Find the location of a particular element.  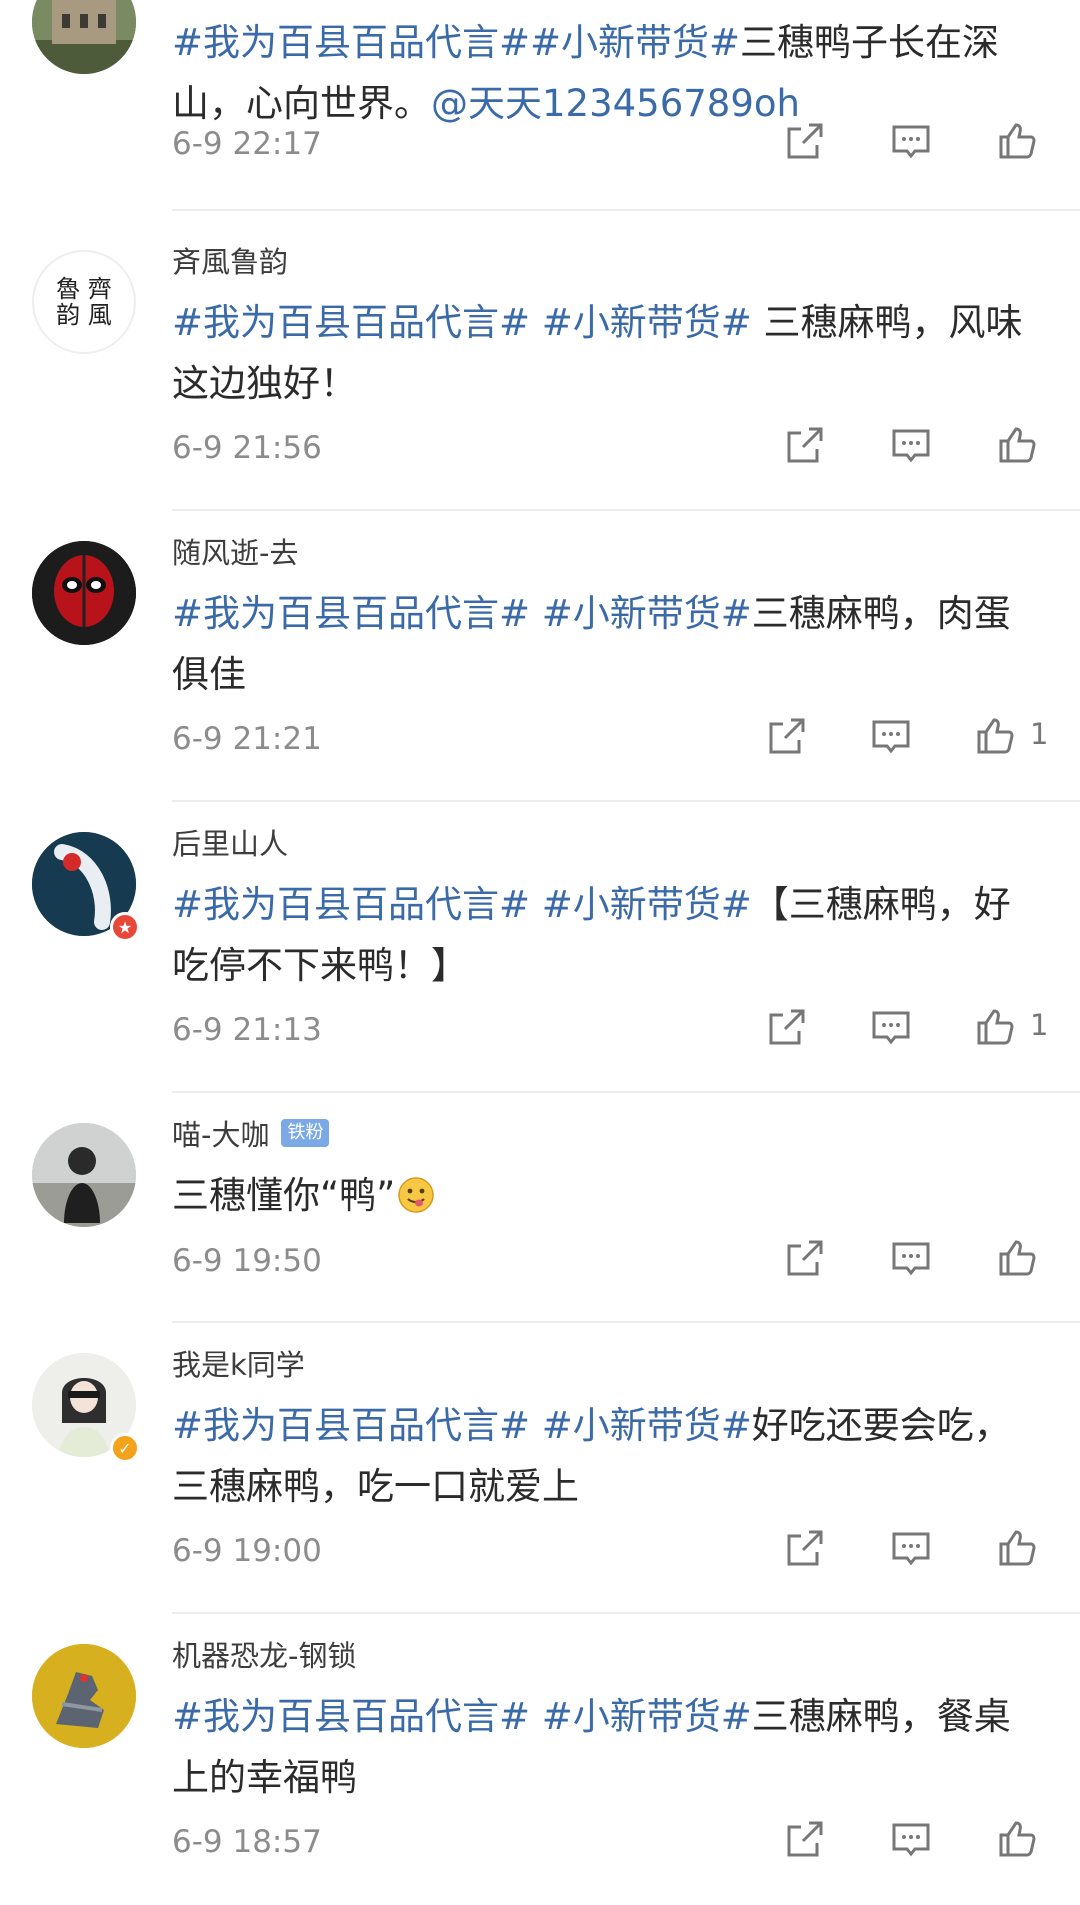

username: 随风逝-去 is located at coordinates (235, 551).